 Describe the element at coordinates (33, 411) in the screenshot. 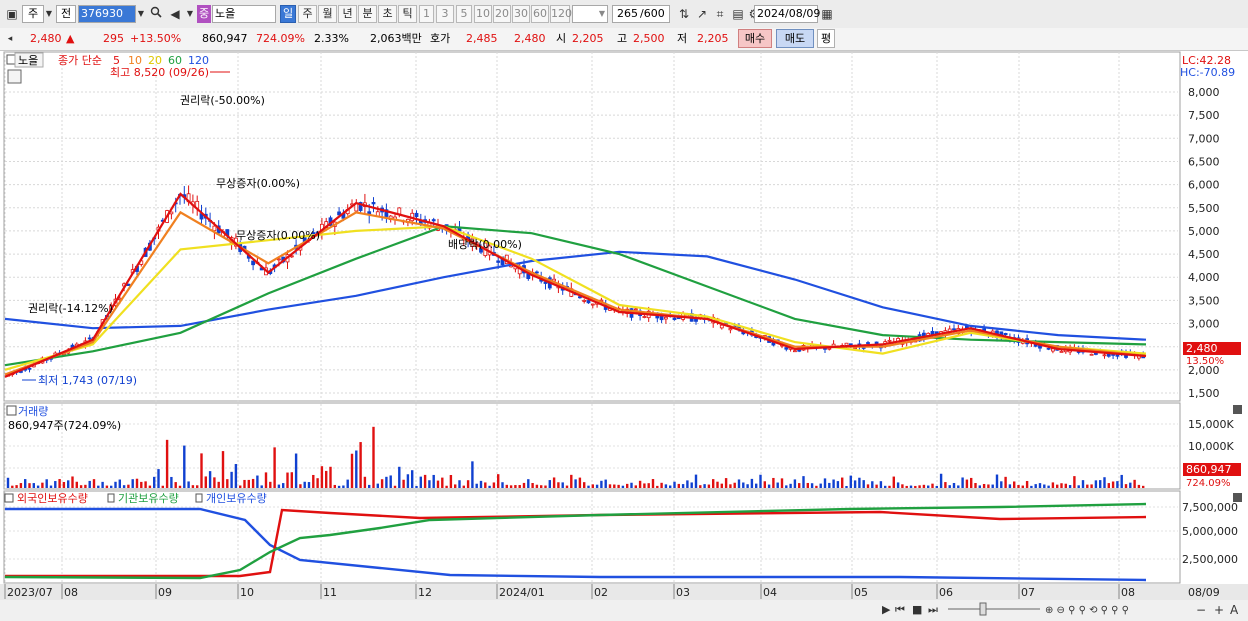

I see `volume-title: 거래량` at that location.